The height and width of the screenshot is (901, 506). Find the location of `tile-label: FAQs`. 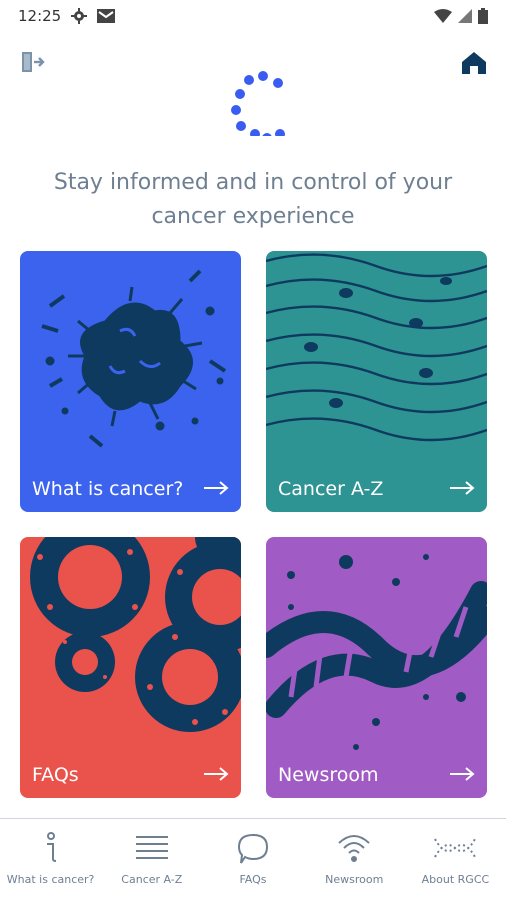

tile-label: FAQs is located at coordinates (55, 775).